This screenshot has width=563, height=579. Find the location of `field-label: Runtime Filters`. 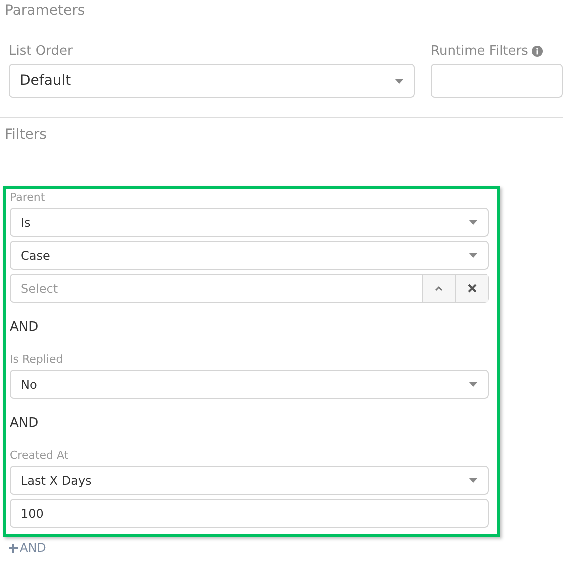

field-label: Runtime Filters is located at coordinates (487, 51).